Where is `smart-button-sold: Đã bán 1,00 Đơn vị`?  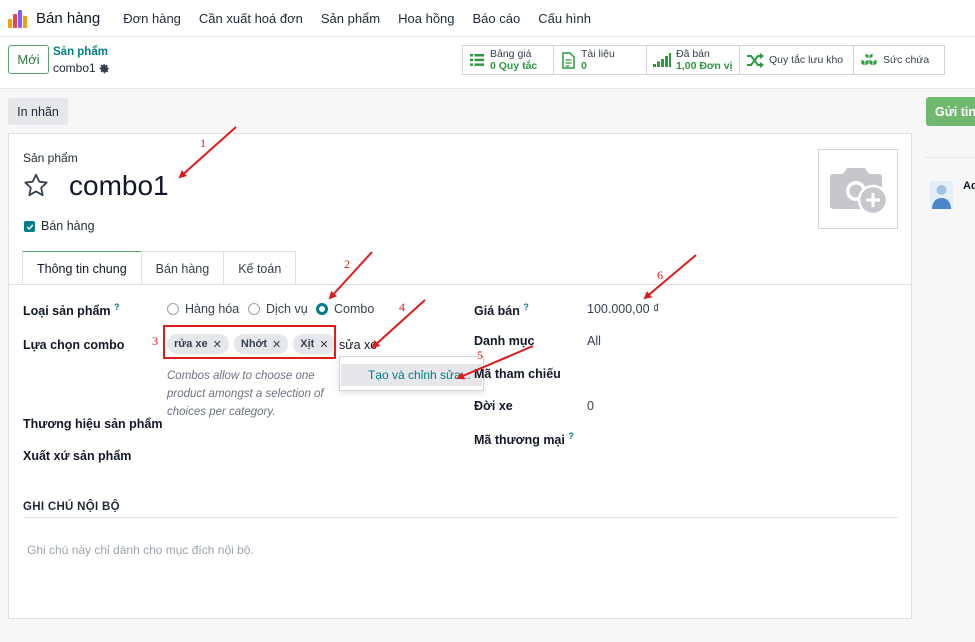
smart-button-sold: Đã bán 1,00 Đơn vị is located at coordinates (693, 60).